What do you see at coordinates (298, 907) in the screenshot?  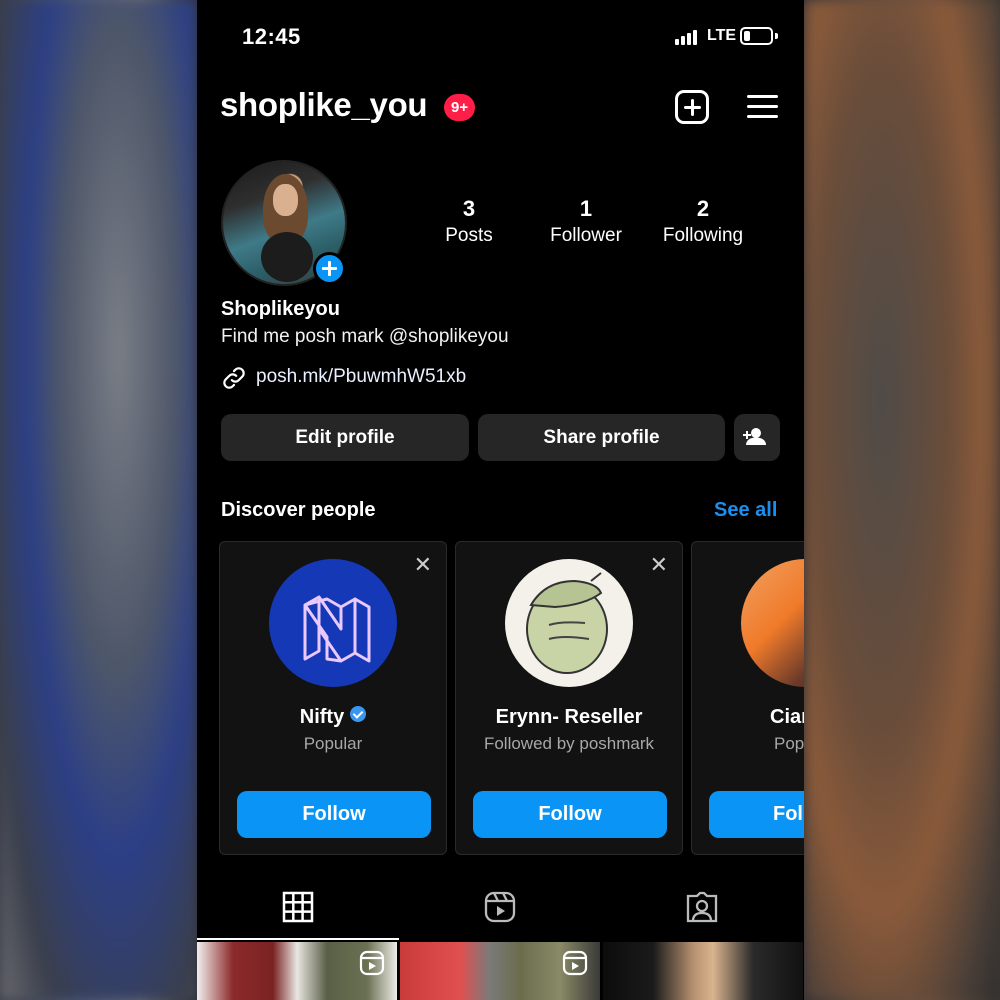 I see `grid-icon` at bounding box center [298, 907].